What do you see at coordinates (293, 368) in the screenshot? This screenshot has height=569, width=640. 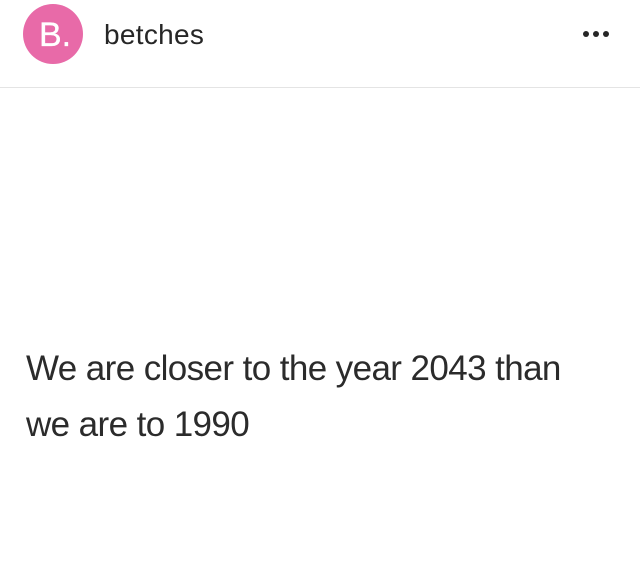 I see `post-text-line-1: We are closer to the year 2043 than` at bounding box center [293, 368].